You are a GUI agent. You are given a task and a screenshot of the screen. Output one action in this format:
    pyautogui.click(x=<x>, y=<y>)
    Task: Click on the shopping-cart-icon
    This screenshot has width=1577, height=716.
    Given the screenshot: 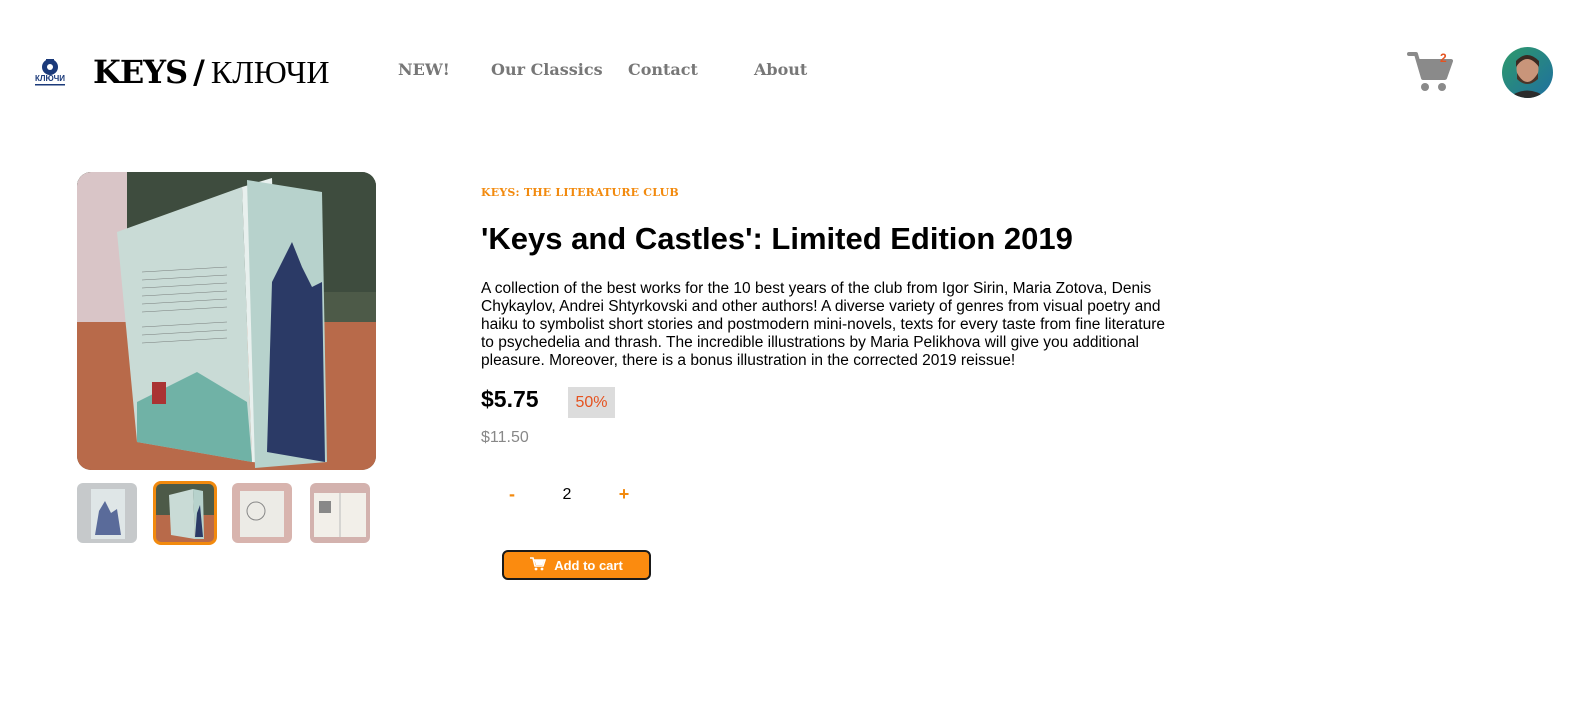 What is the action you would take?
    pyautogui.click(x=1431, y=72)
    